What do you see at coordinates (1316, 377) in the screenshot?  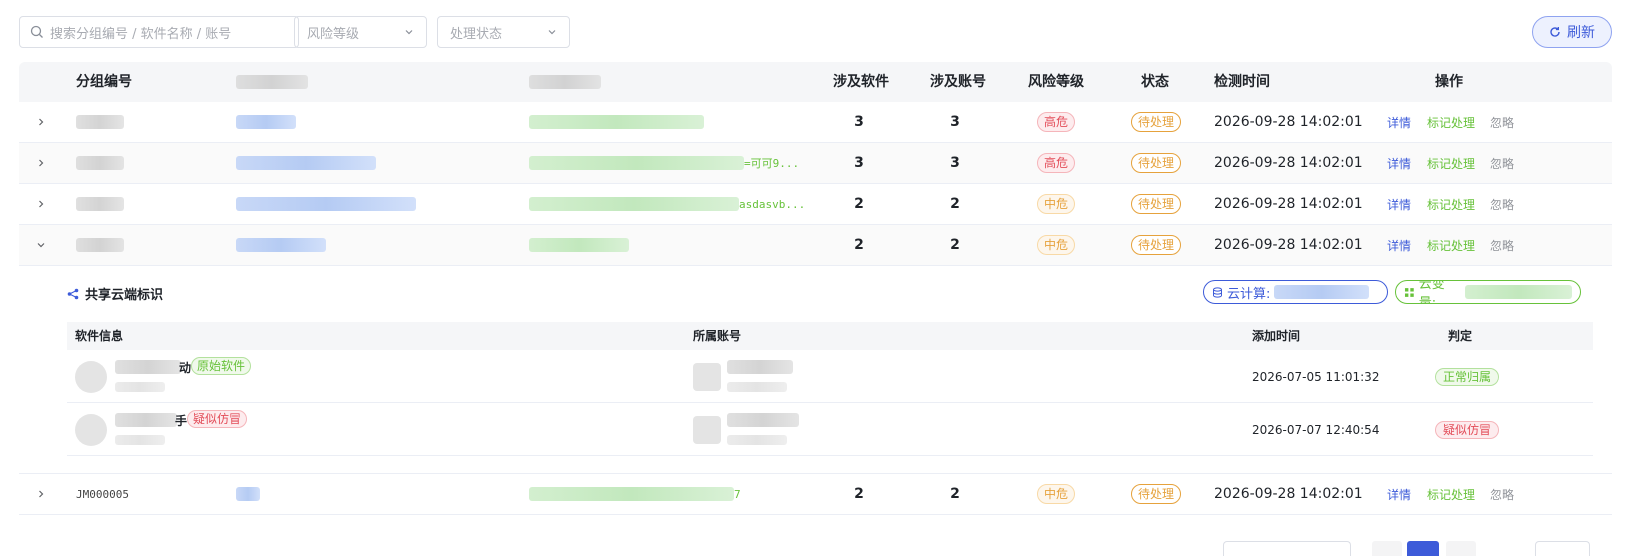 I see `added-time: 2026-07-05 11:01:32` at bounding box center [1316, 377].